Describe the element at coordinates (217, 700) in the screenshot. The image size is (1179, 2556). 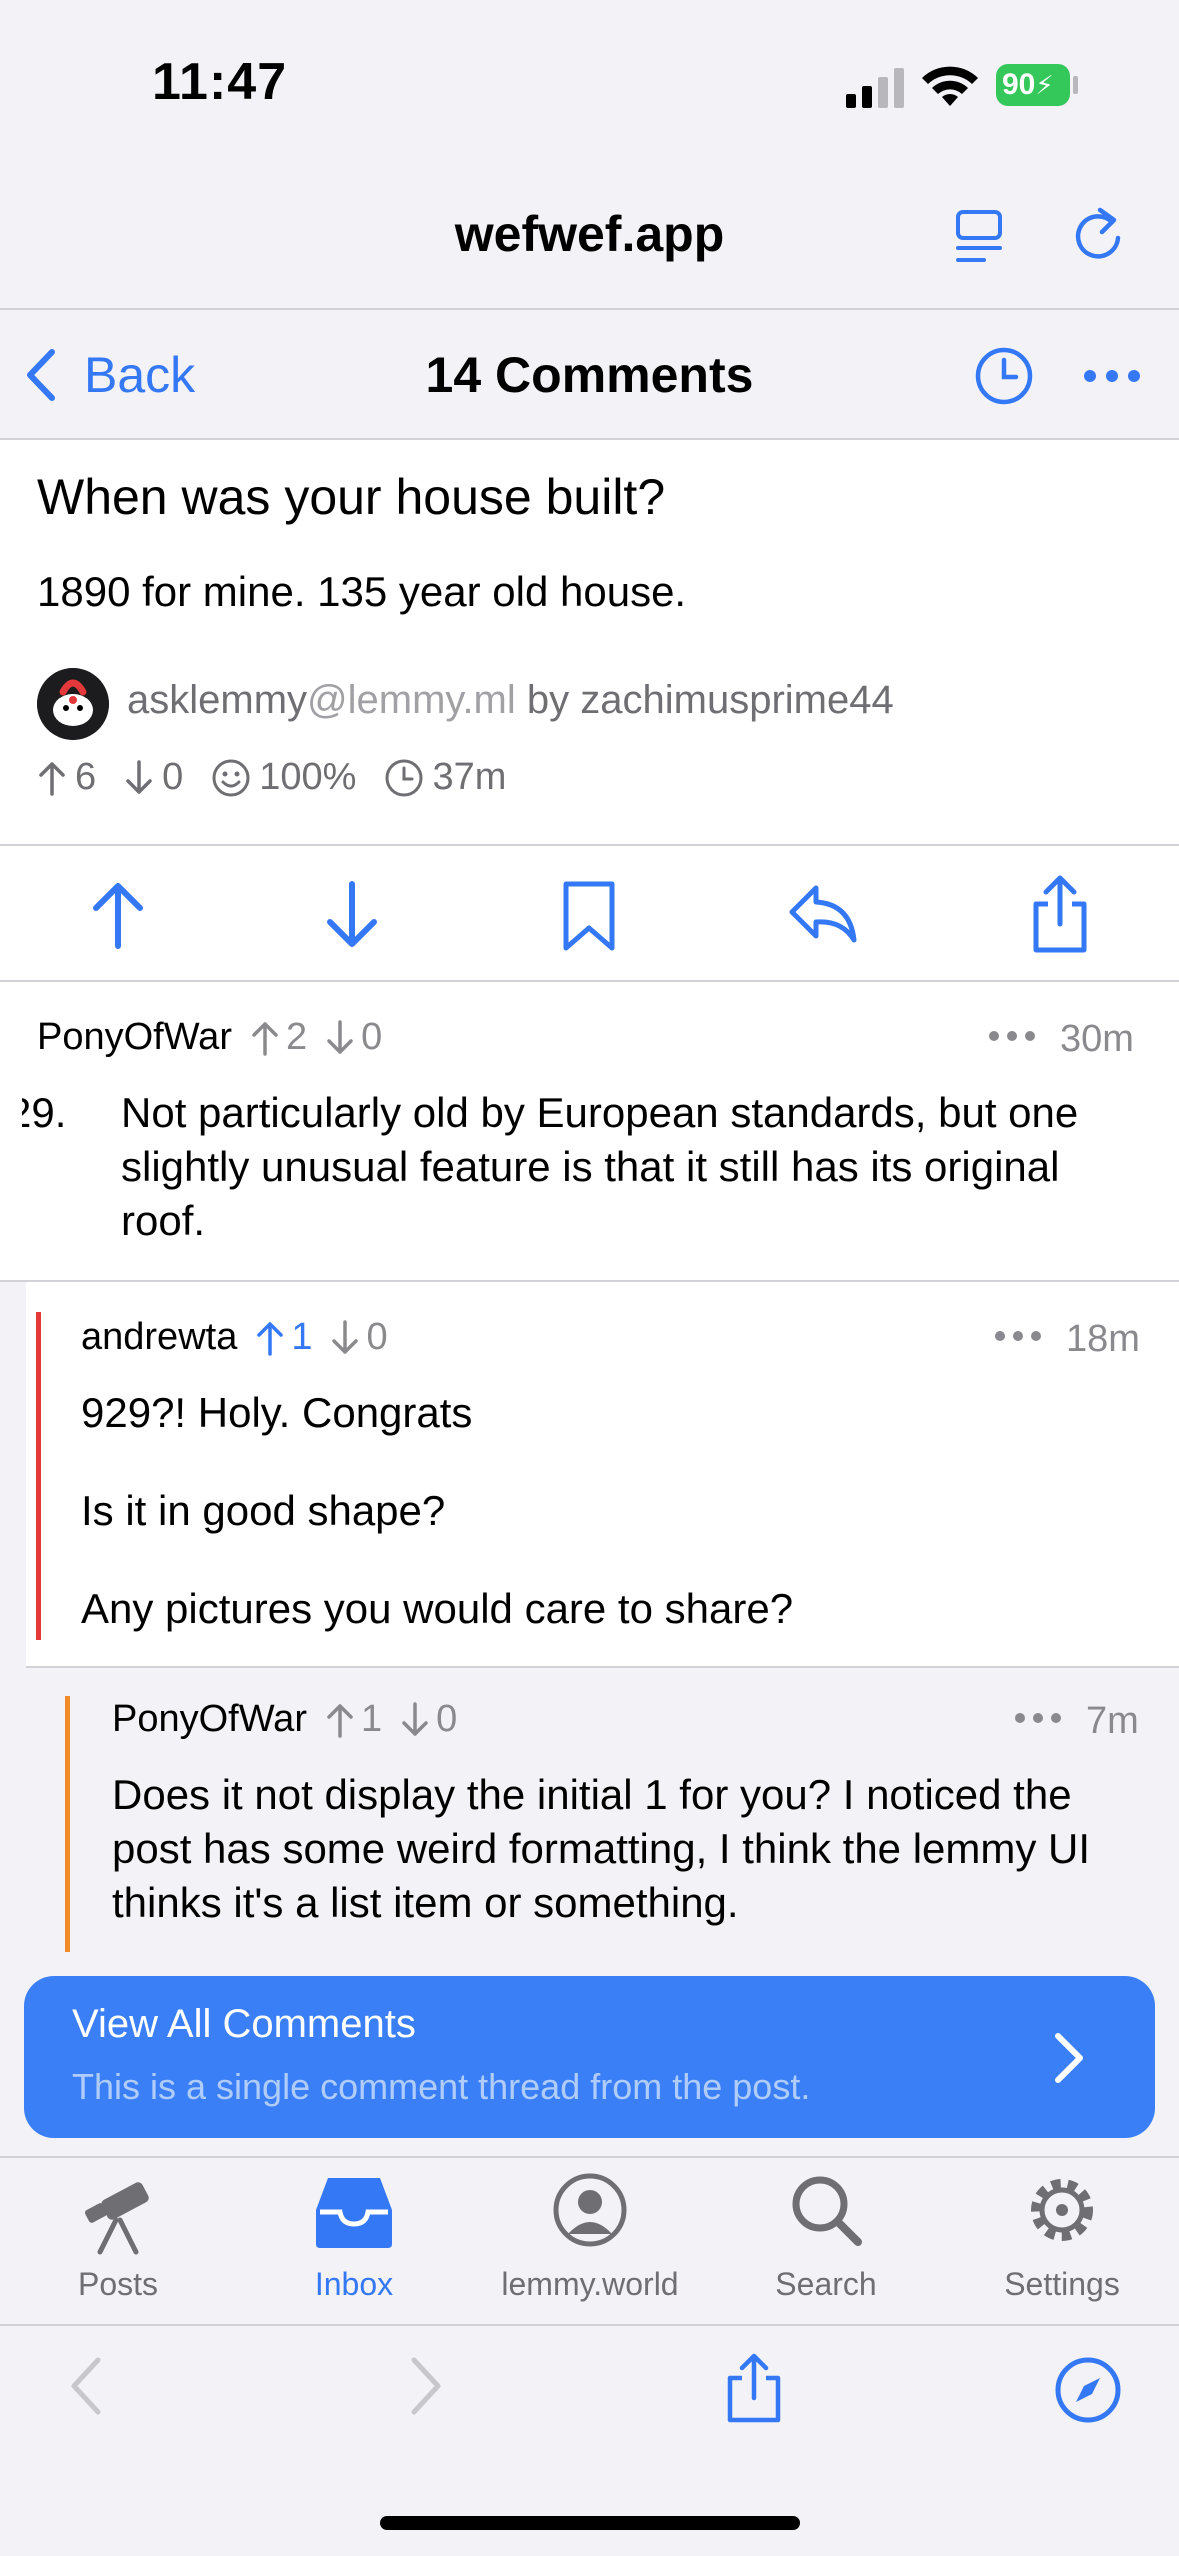
I see `community-name: asklemmy` at that location.